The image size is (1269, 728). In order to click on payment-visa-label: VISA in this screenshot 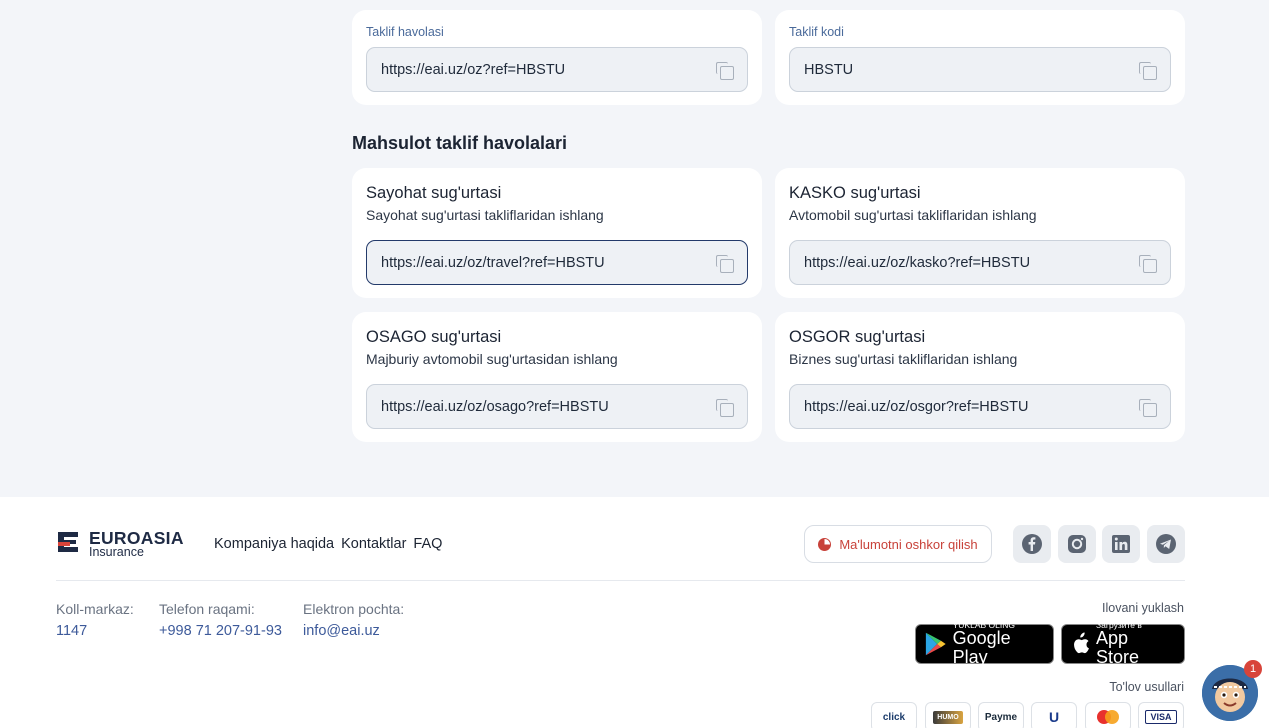, I will do `click(1161, 717)`.